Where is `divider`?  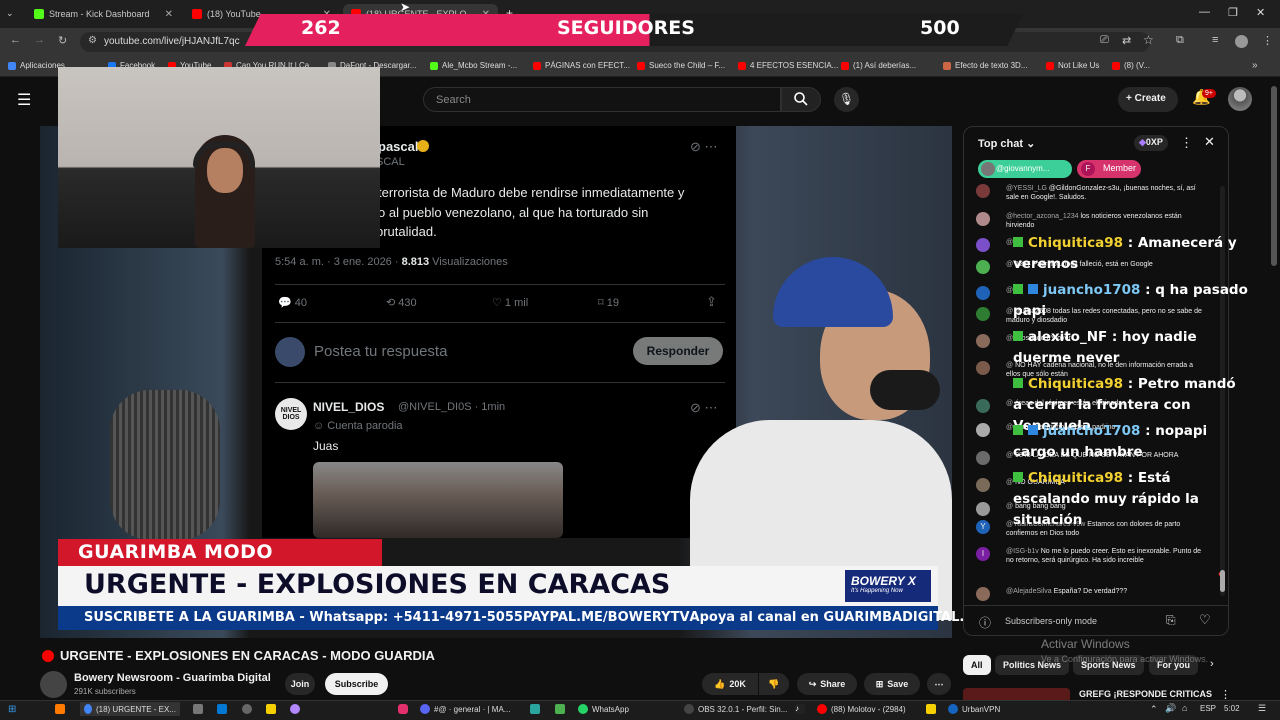 divider is located at coordinates (500, 382).